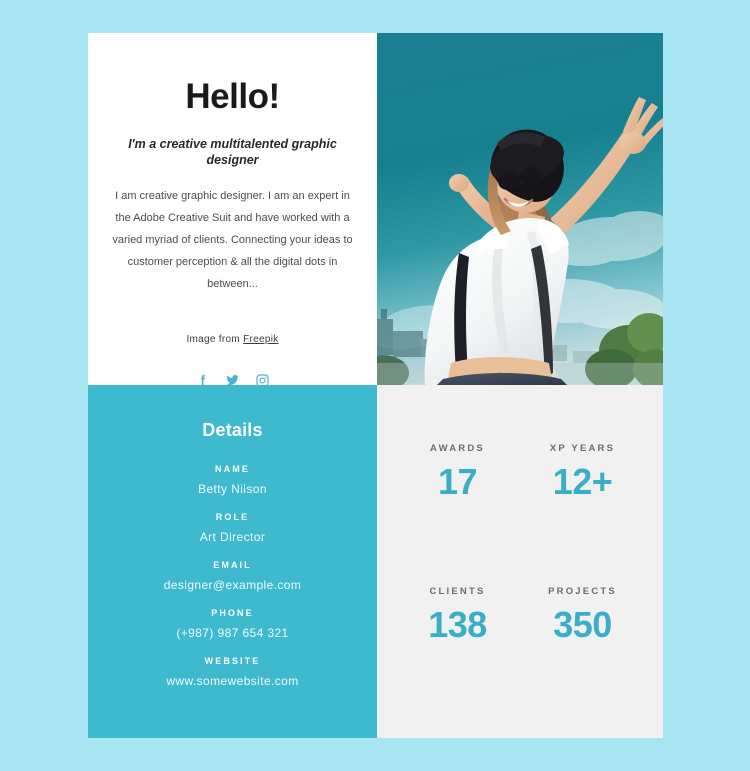 Image resolution: width=750 pixels, height=771 pixels. I want to click on detail-field-email: EMAIL designer@example.com, so click(232, 576).